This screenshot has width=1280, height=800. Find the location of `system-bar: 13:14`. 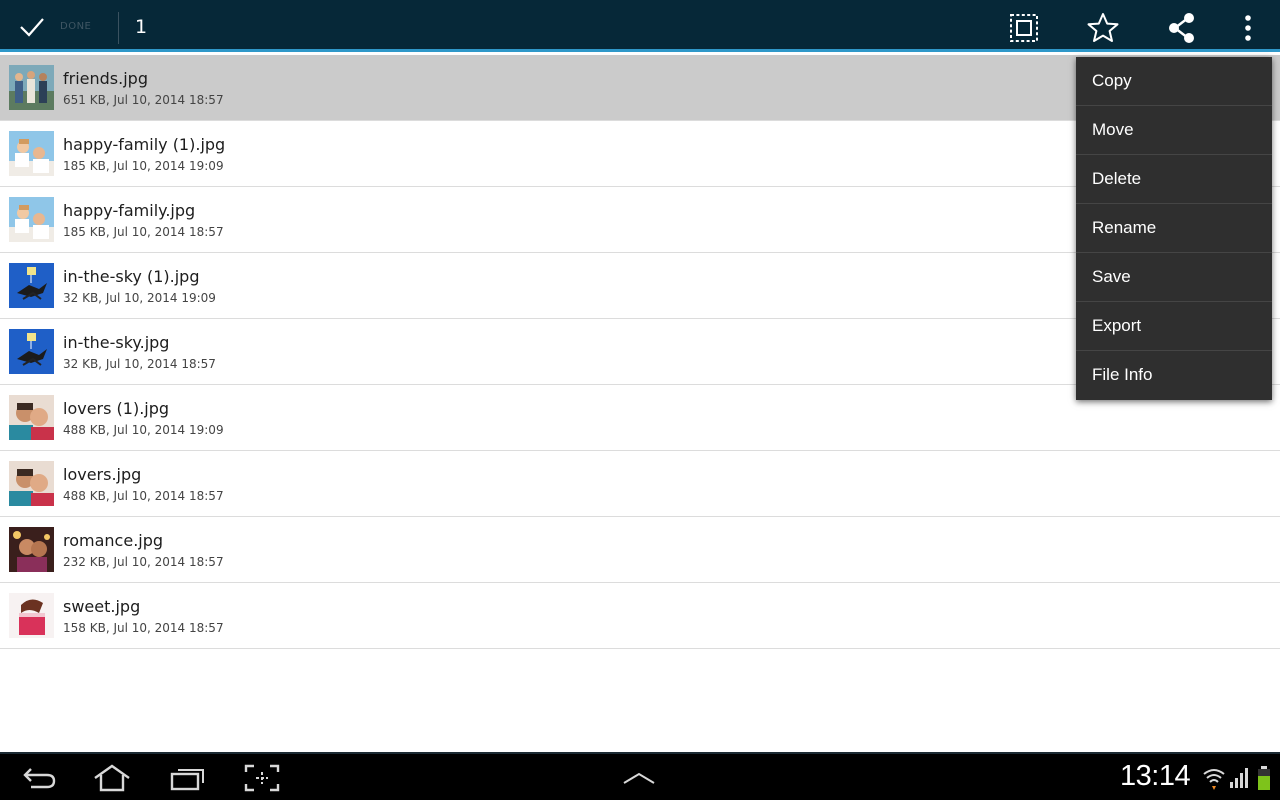

system-bar: 13:14 is located at coordinates (640, 776).